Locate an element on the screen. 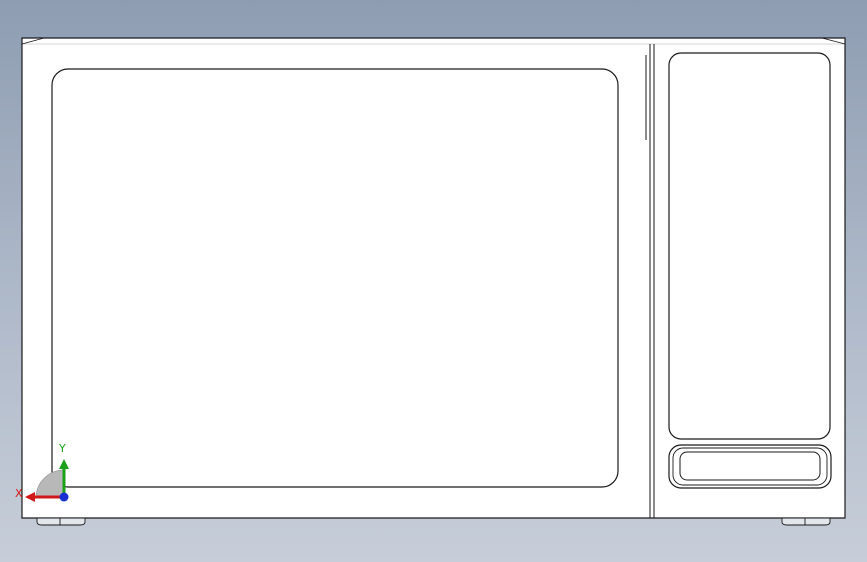 This screenshot has width=867, height=562. control-panel is located at coordinates (749, 246).